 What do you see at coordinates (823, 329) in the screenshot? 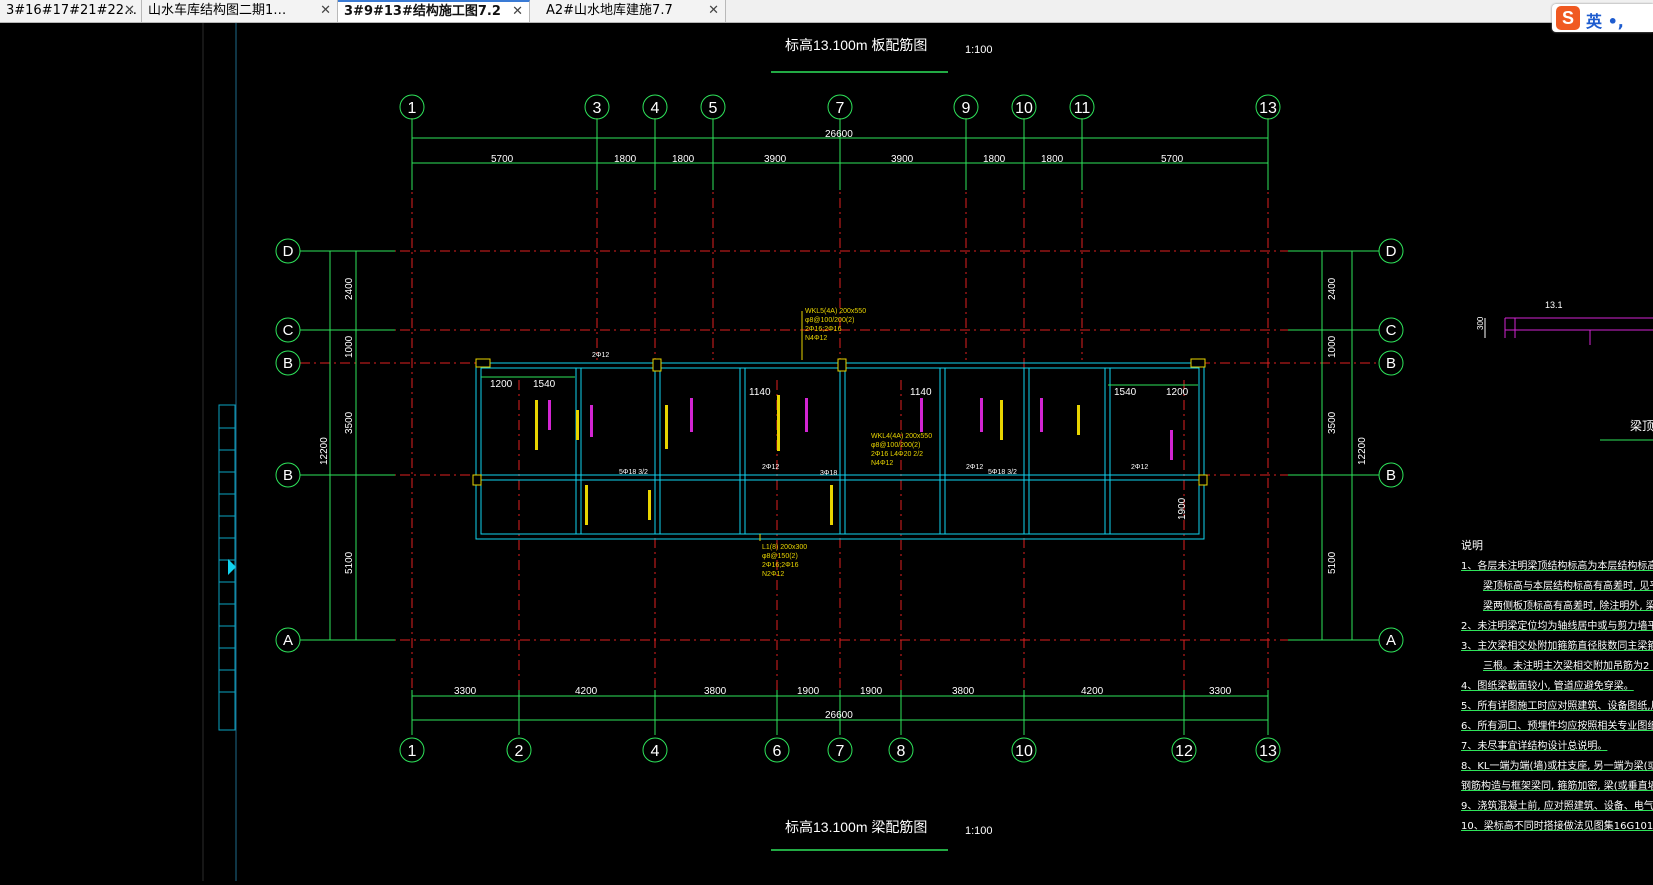
I see `beam-label: 2Φ16;2Φ16` at bounding box center [823, 329].